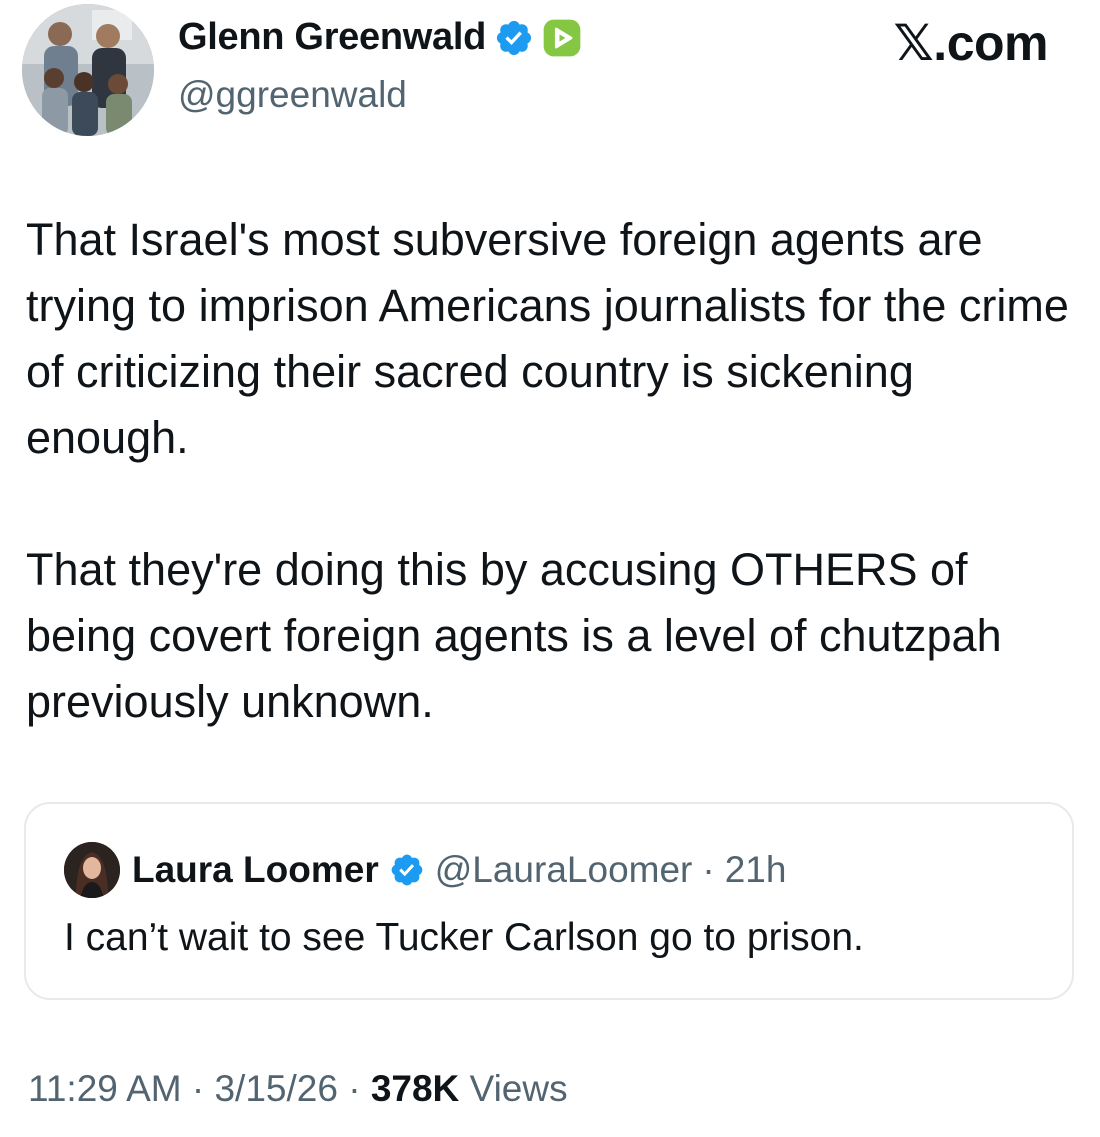 This screenshot has width=1100, height=1137. What do you see at coordinates (518, 1088) in the screenshot?
I see `views-label: Views` at bounding box center [518, 1088].